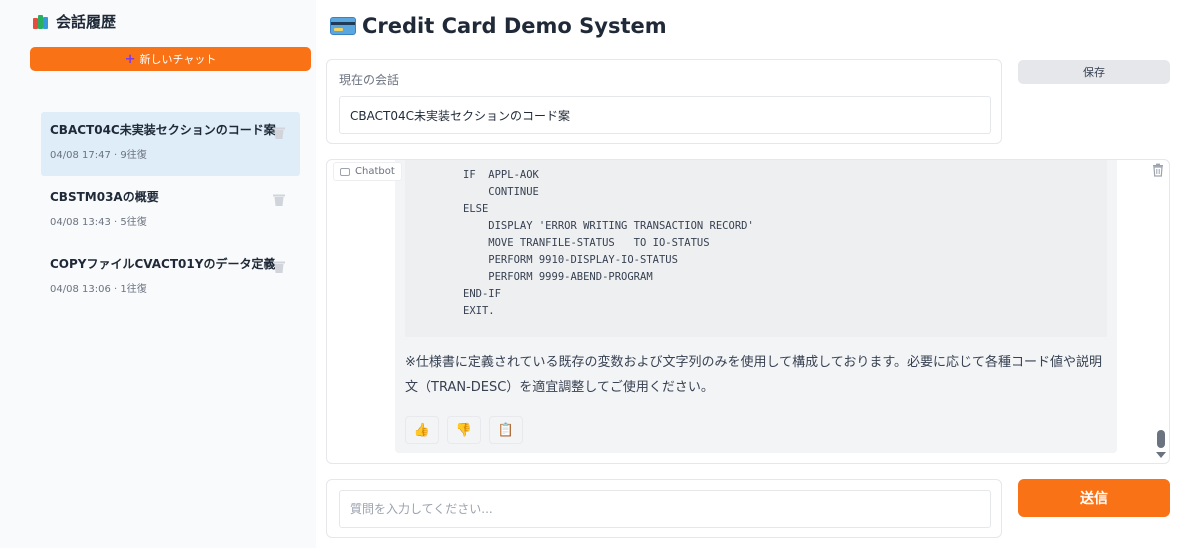  Describe the element at coordinates (98, 289) in the screenshot. I see `conversation-meta: 04/08 13:06 · 1往復` at that location.